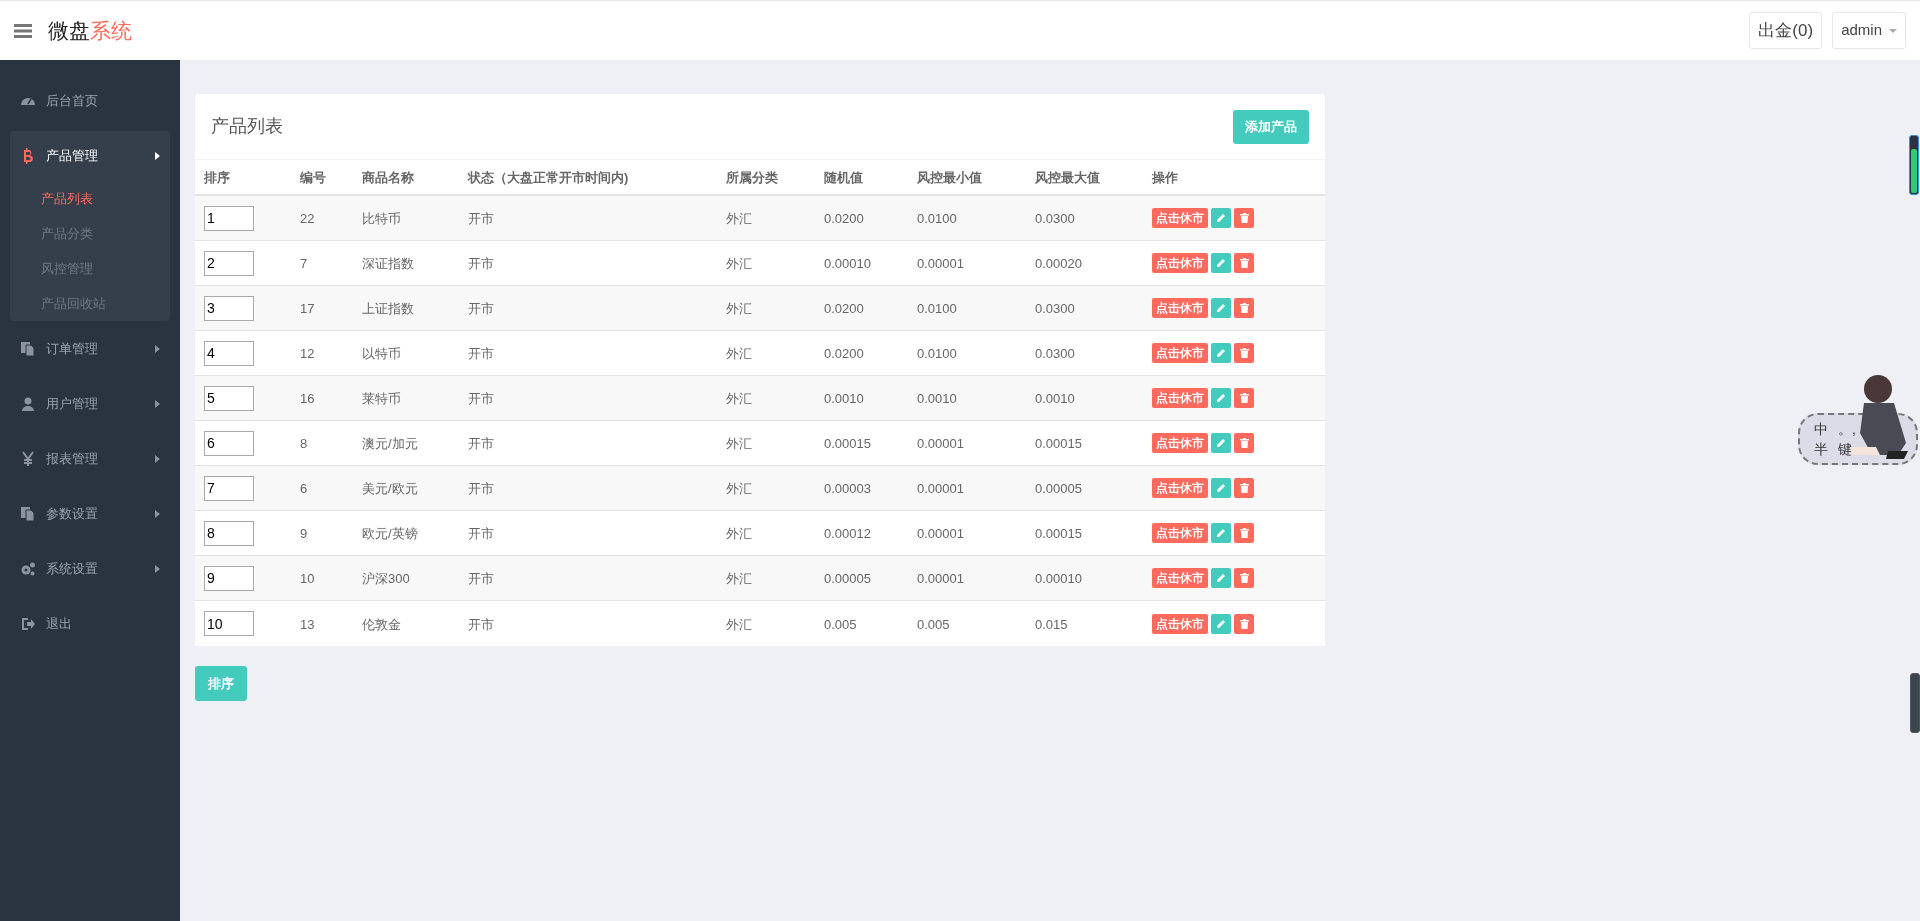  I want to click on table-cell: 0.015, so click(1051, 624).